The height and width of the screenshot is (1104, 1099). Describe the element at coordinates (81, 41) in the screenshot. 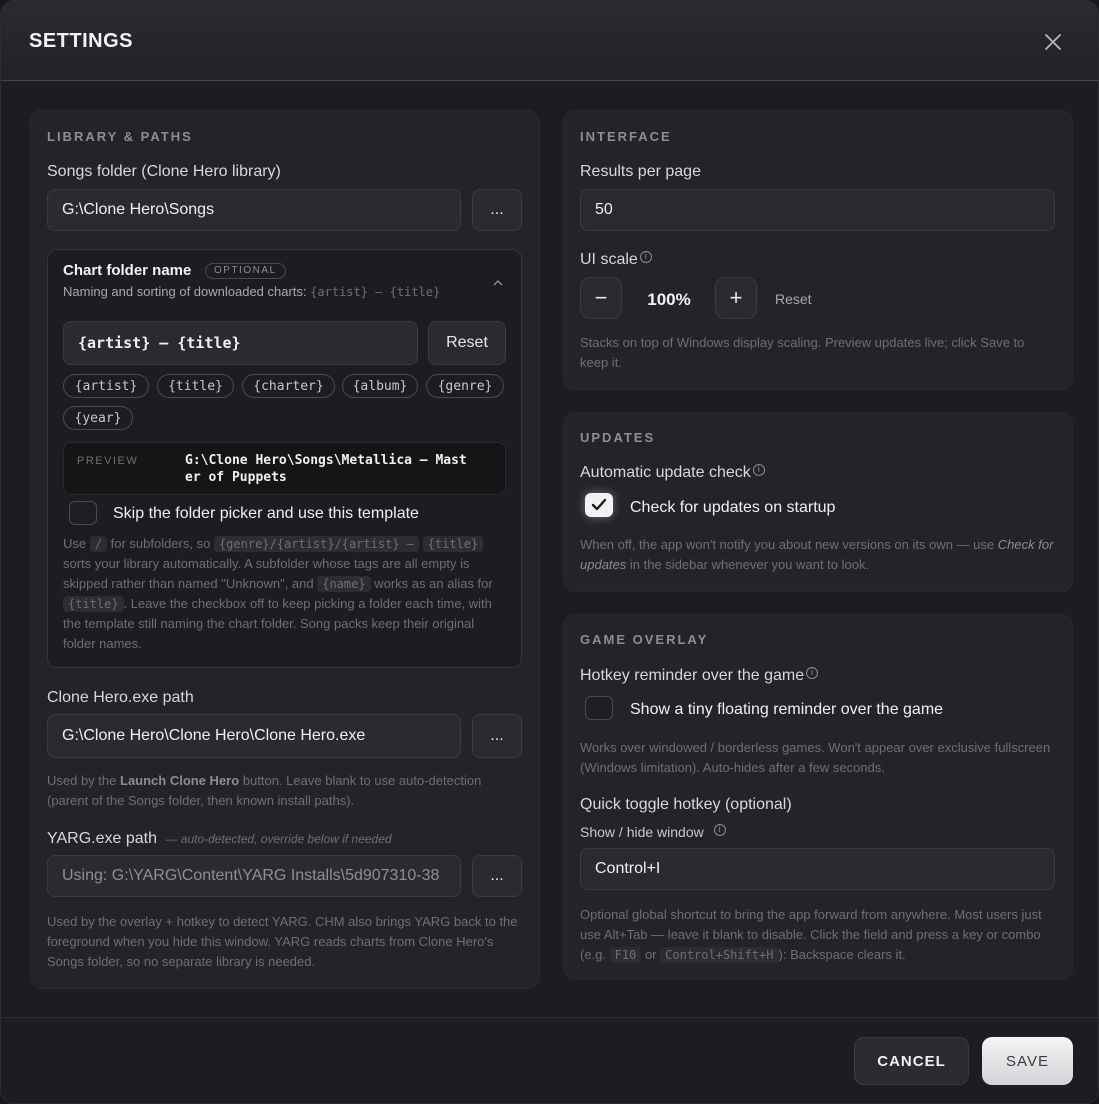

I see `modal-title: SETTINGS` at that location.